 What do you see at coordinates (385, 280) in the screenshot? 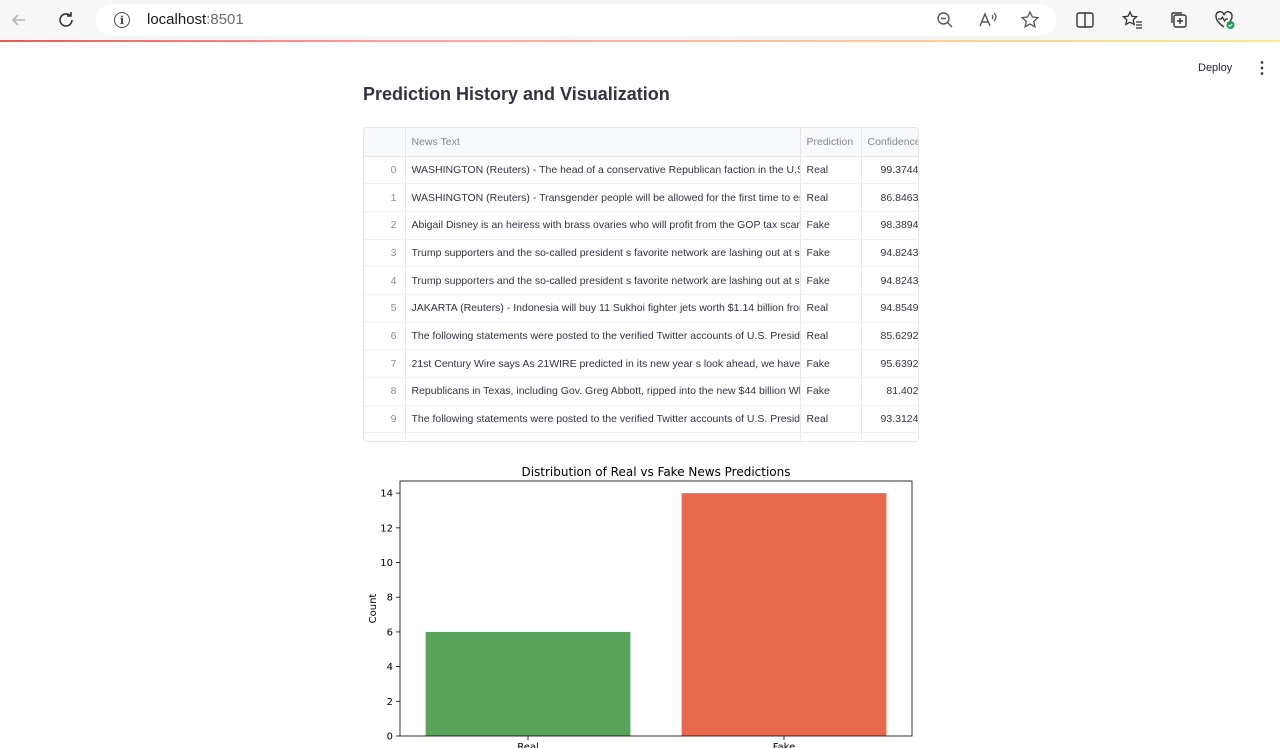
I see `row-index-cell: 4` at bounding box center [385, 280].